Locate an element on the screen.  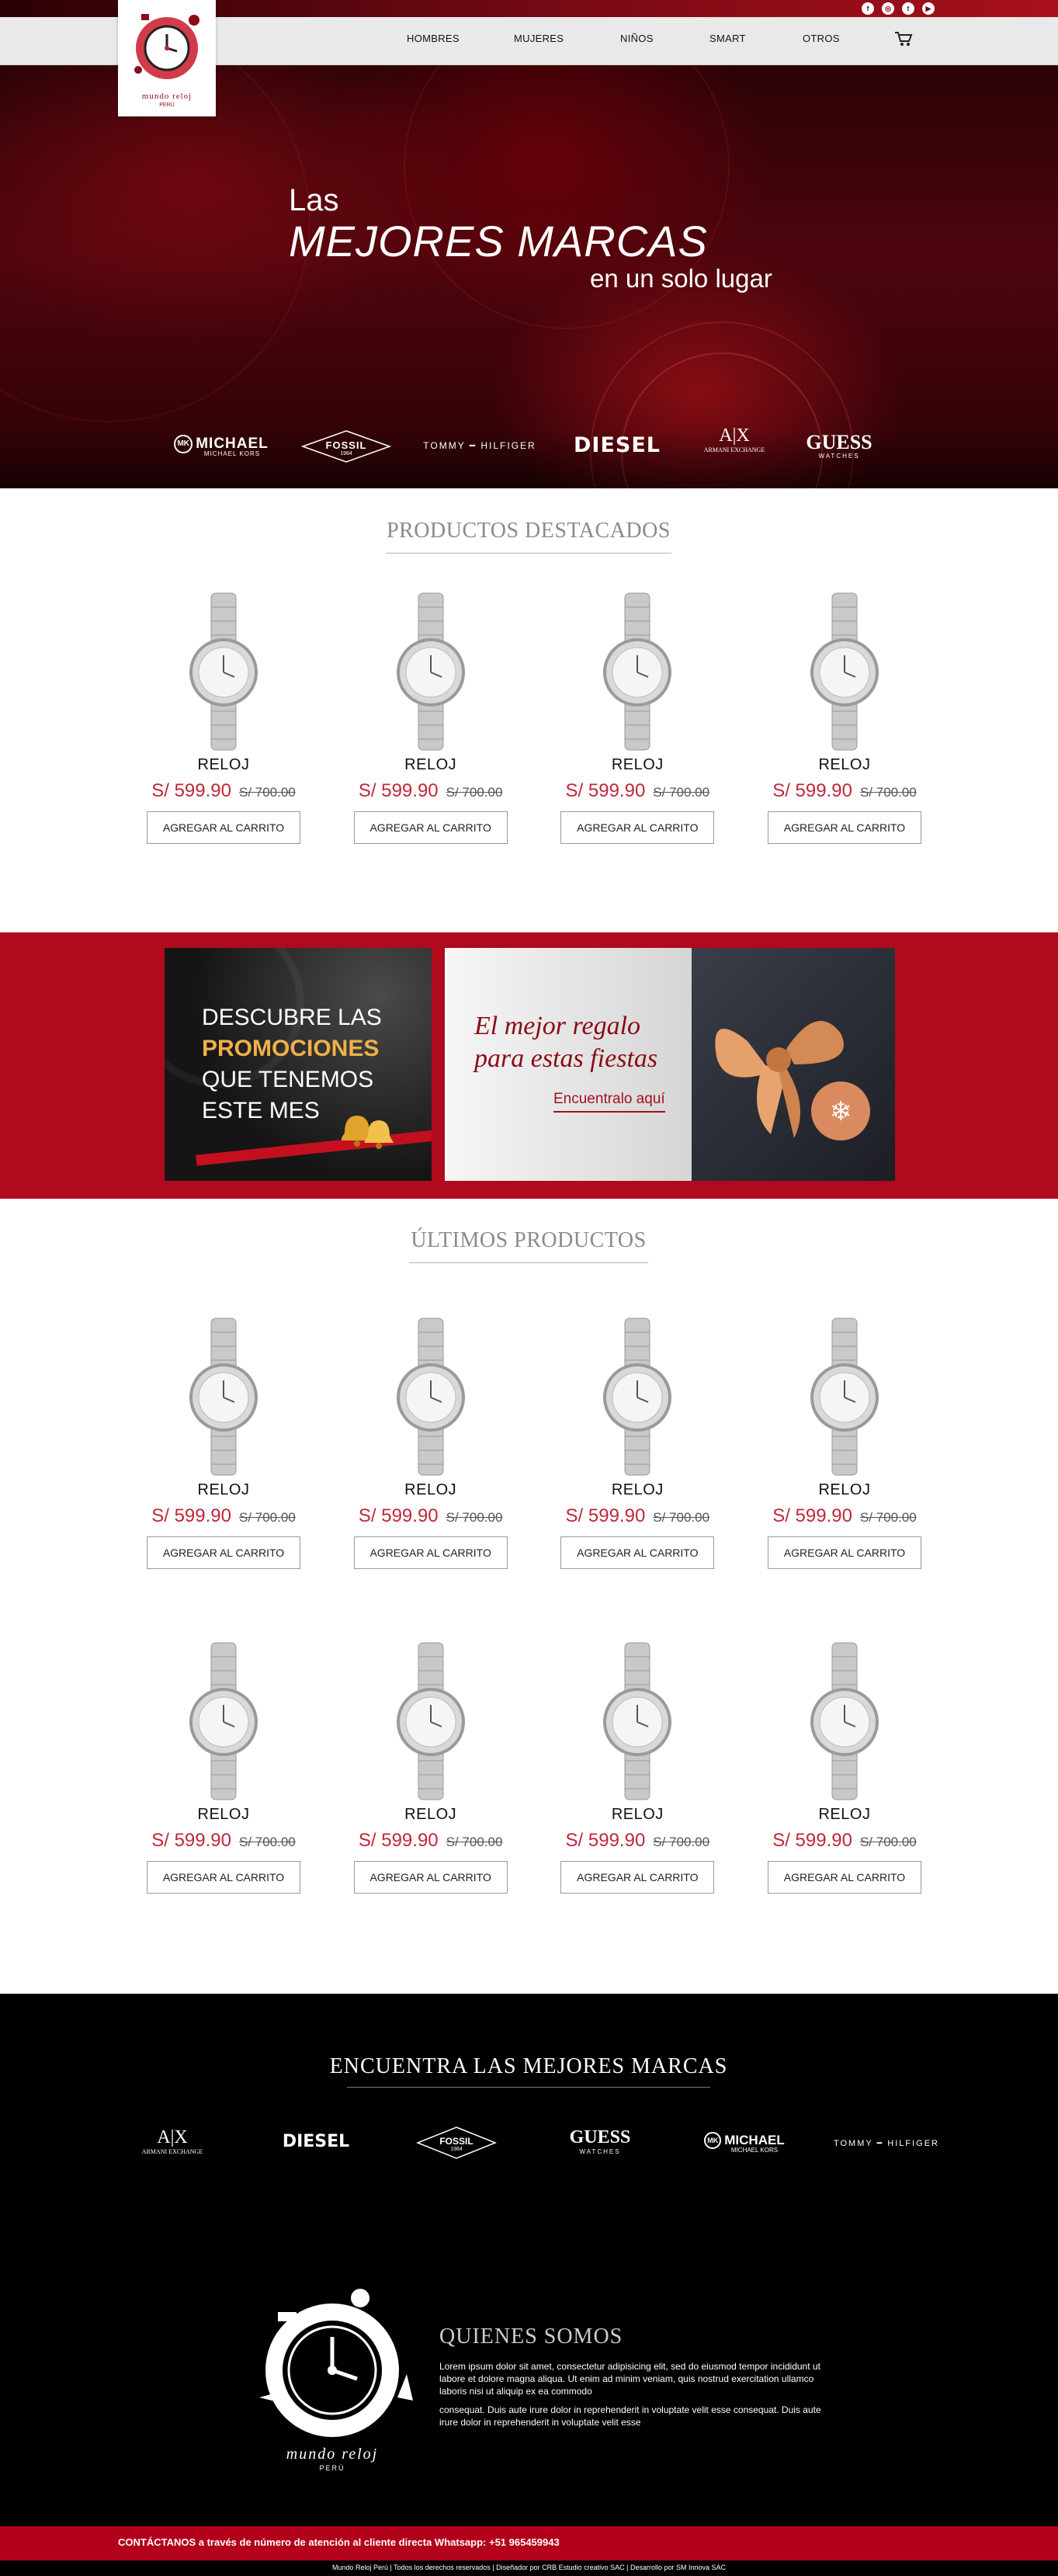
footer-brand-armani-exchange: A|X ARMANI EXCHANGE is located at coordinates (172, 2141).